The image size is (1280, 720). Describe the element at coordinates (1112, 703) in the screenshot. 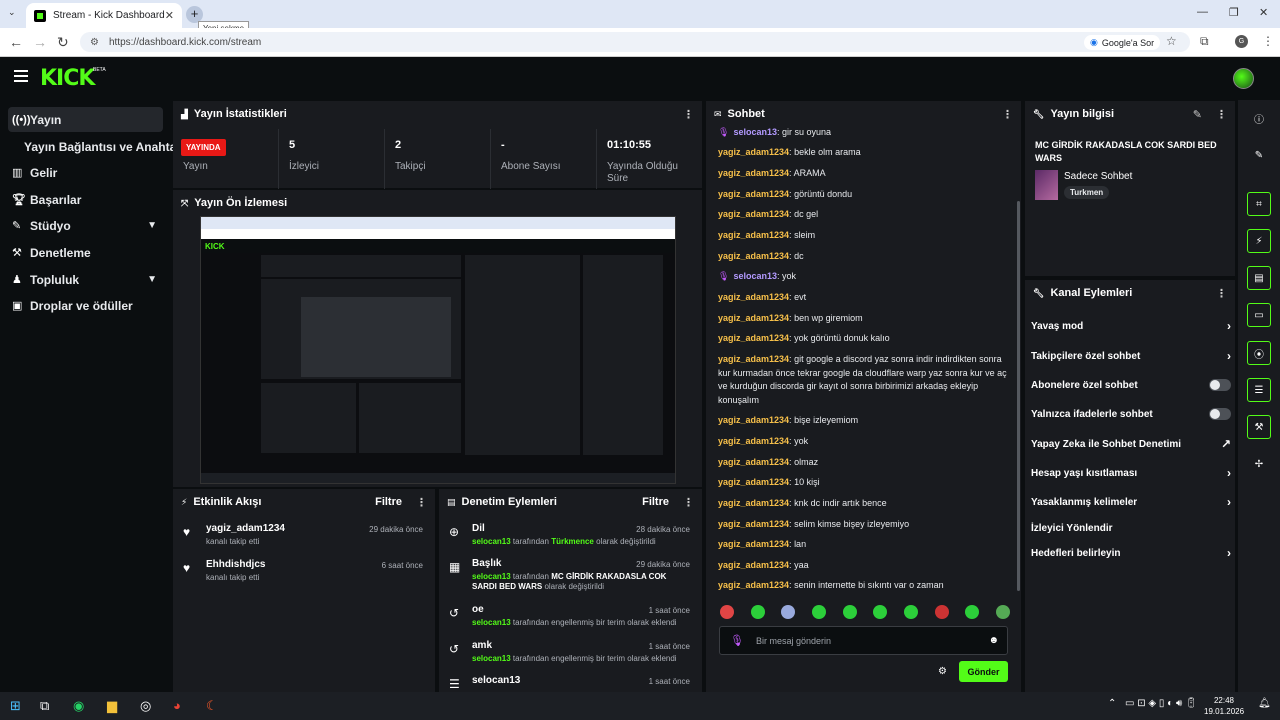

I see `tray-chevron-icon: ⌃` at that location.